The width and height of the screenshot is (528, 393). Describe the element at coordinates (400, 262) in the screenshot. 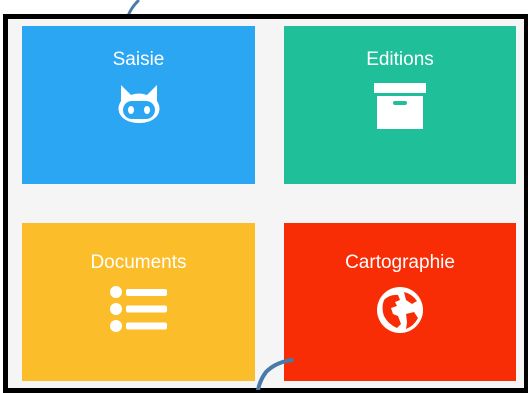

I see `tile-cartographie-label: Cartographie` at that location.